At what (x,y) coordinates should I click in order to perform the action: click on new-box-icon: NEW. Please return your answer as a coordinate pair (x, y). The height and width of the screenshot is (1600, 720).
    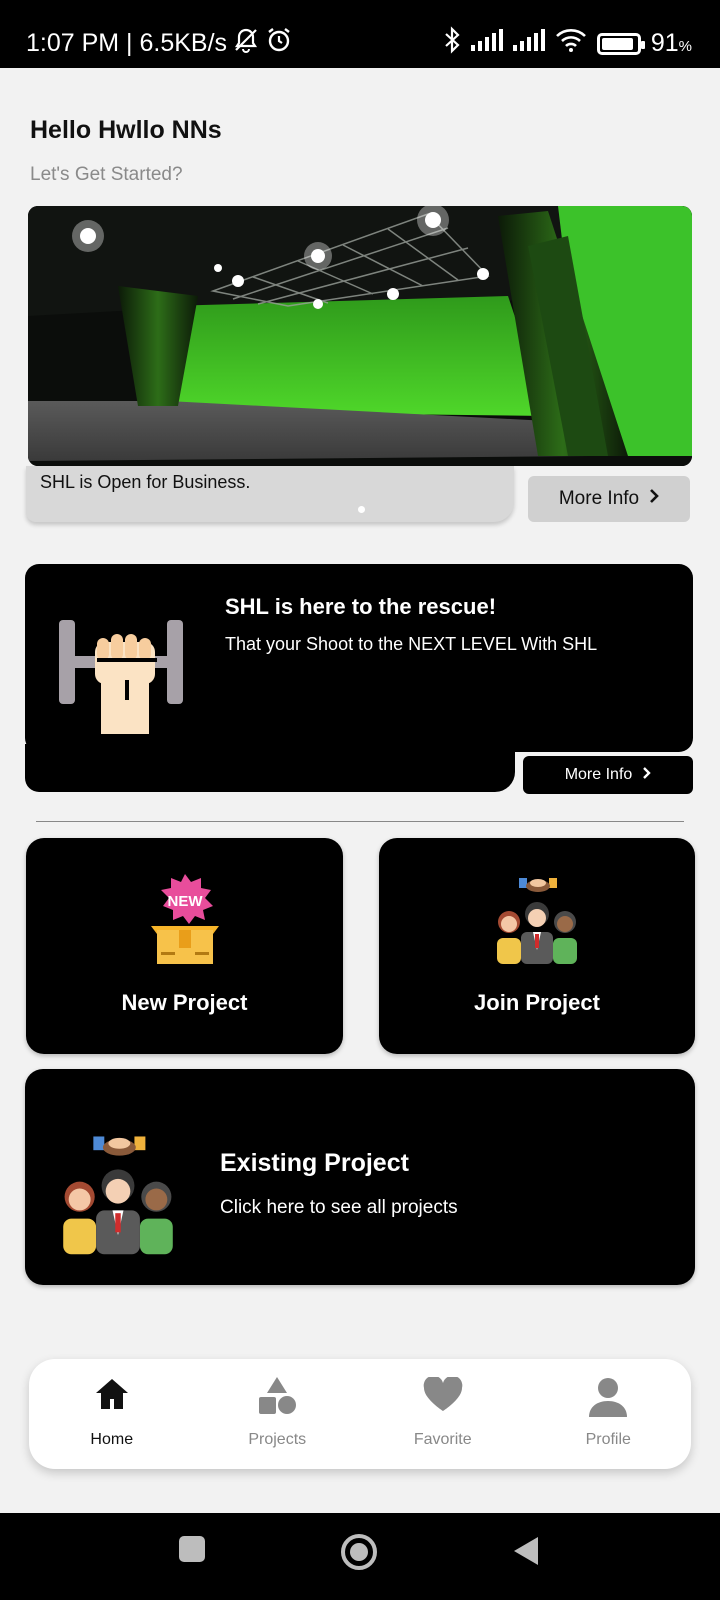
    Looking at the image, I should click on (185, 922).